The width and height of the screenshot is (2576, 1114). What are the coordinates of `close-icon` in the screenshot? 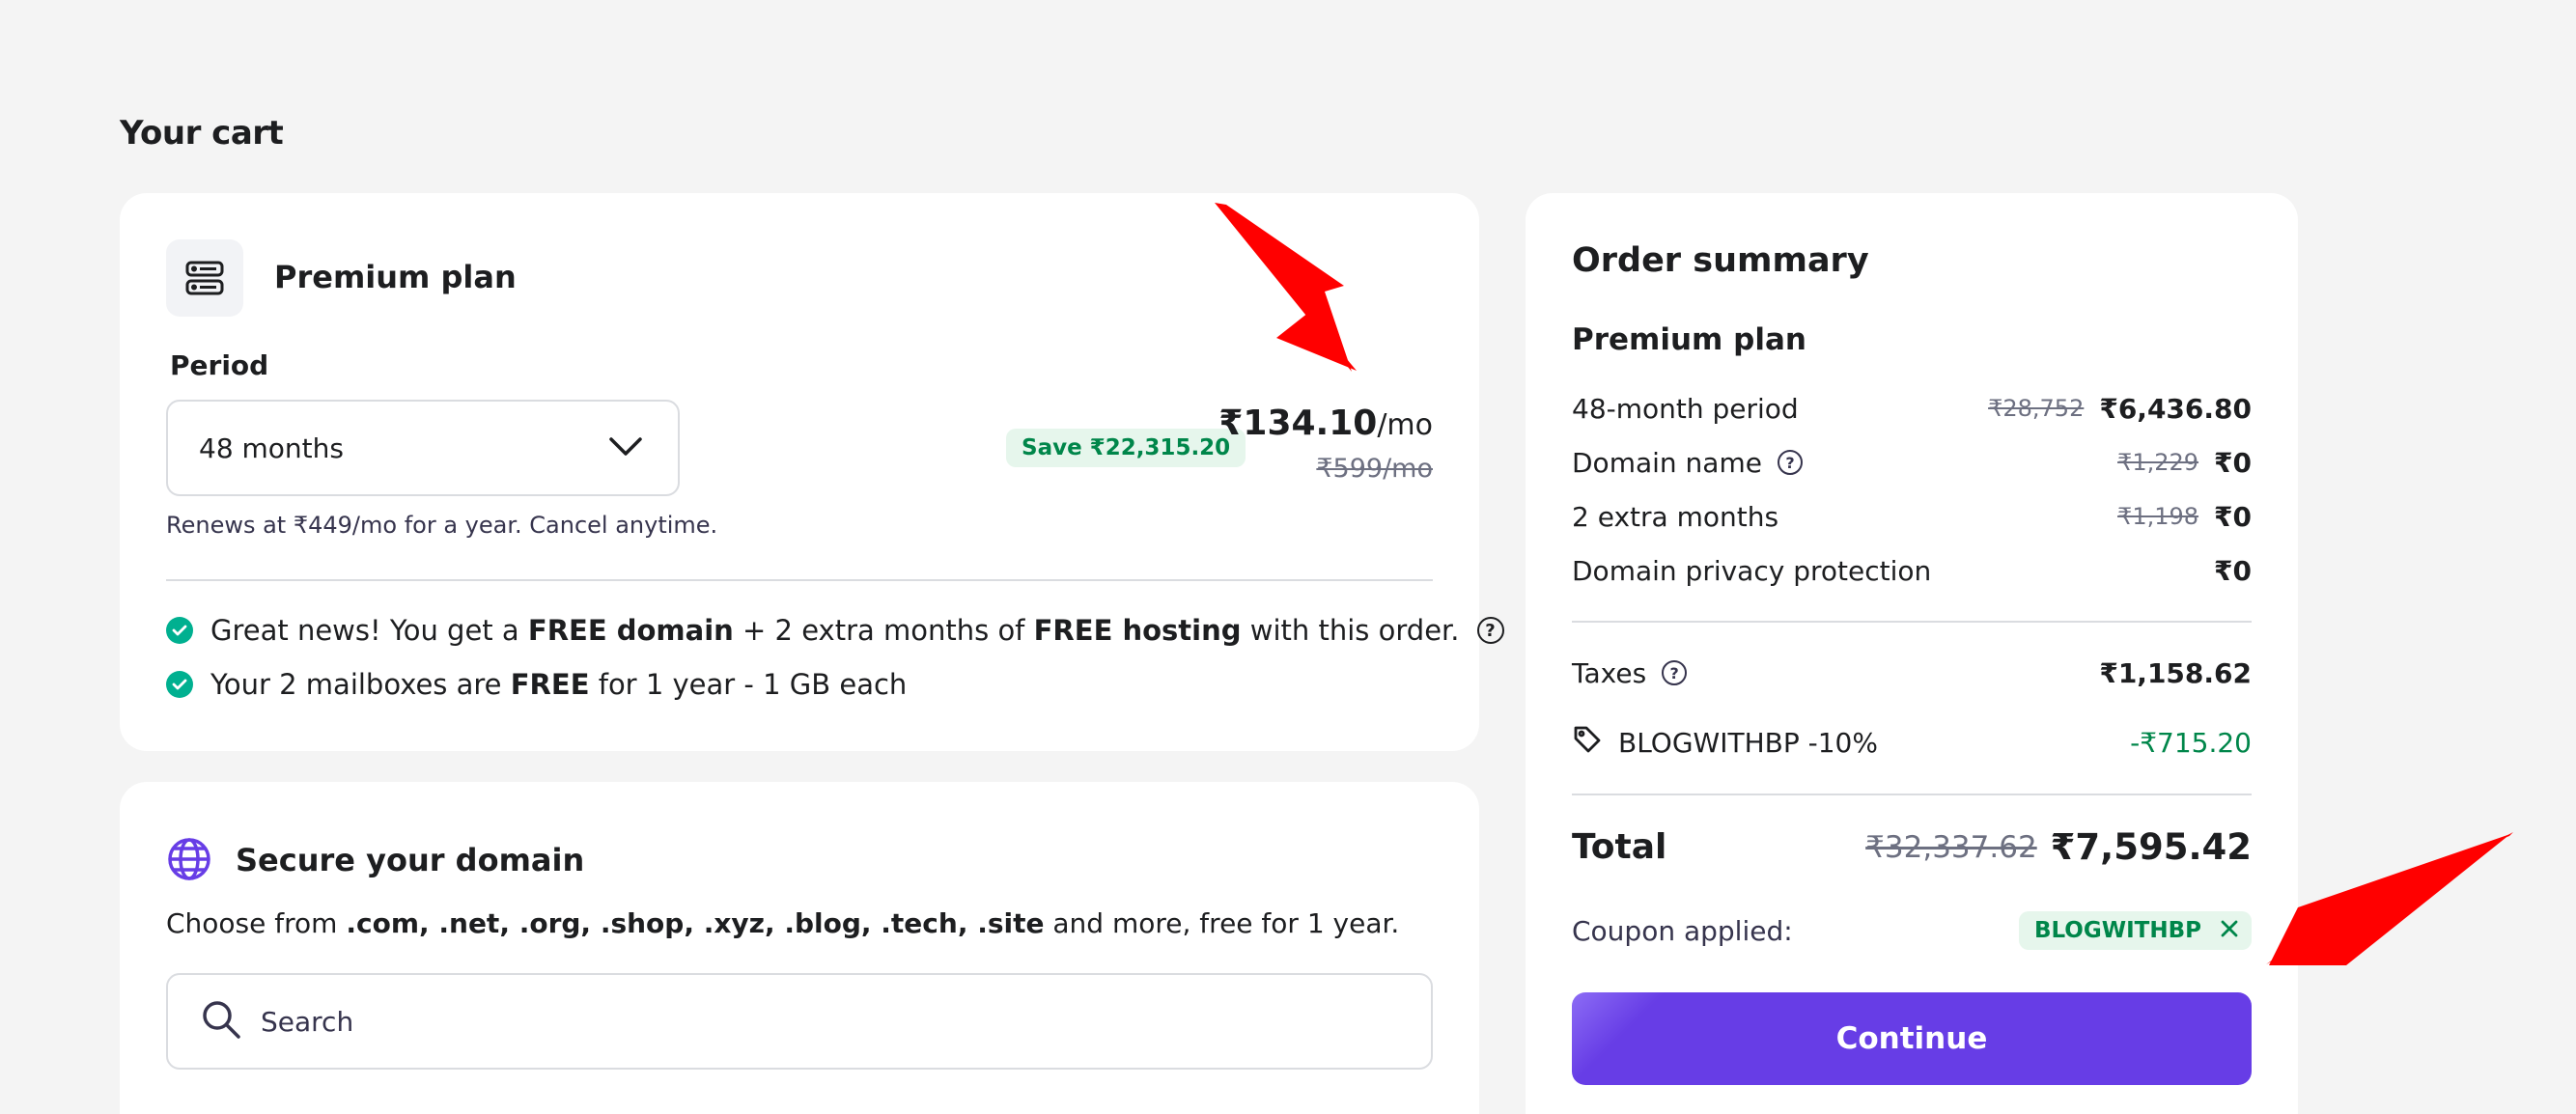 It's located at (2229, 930).